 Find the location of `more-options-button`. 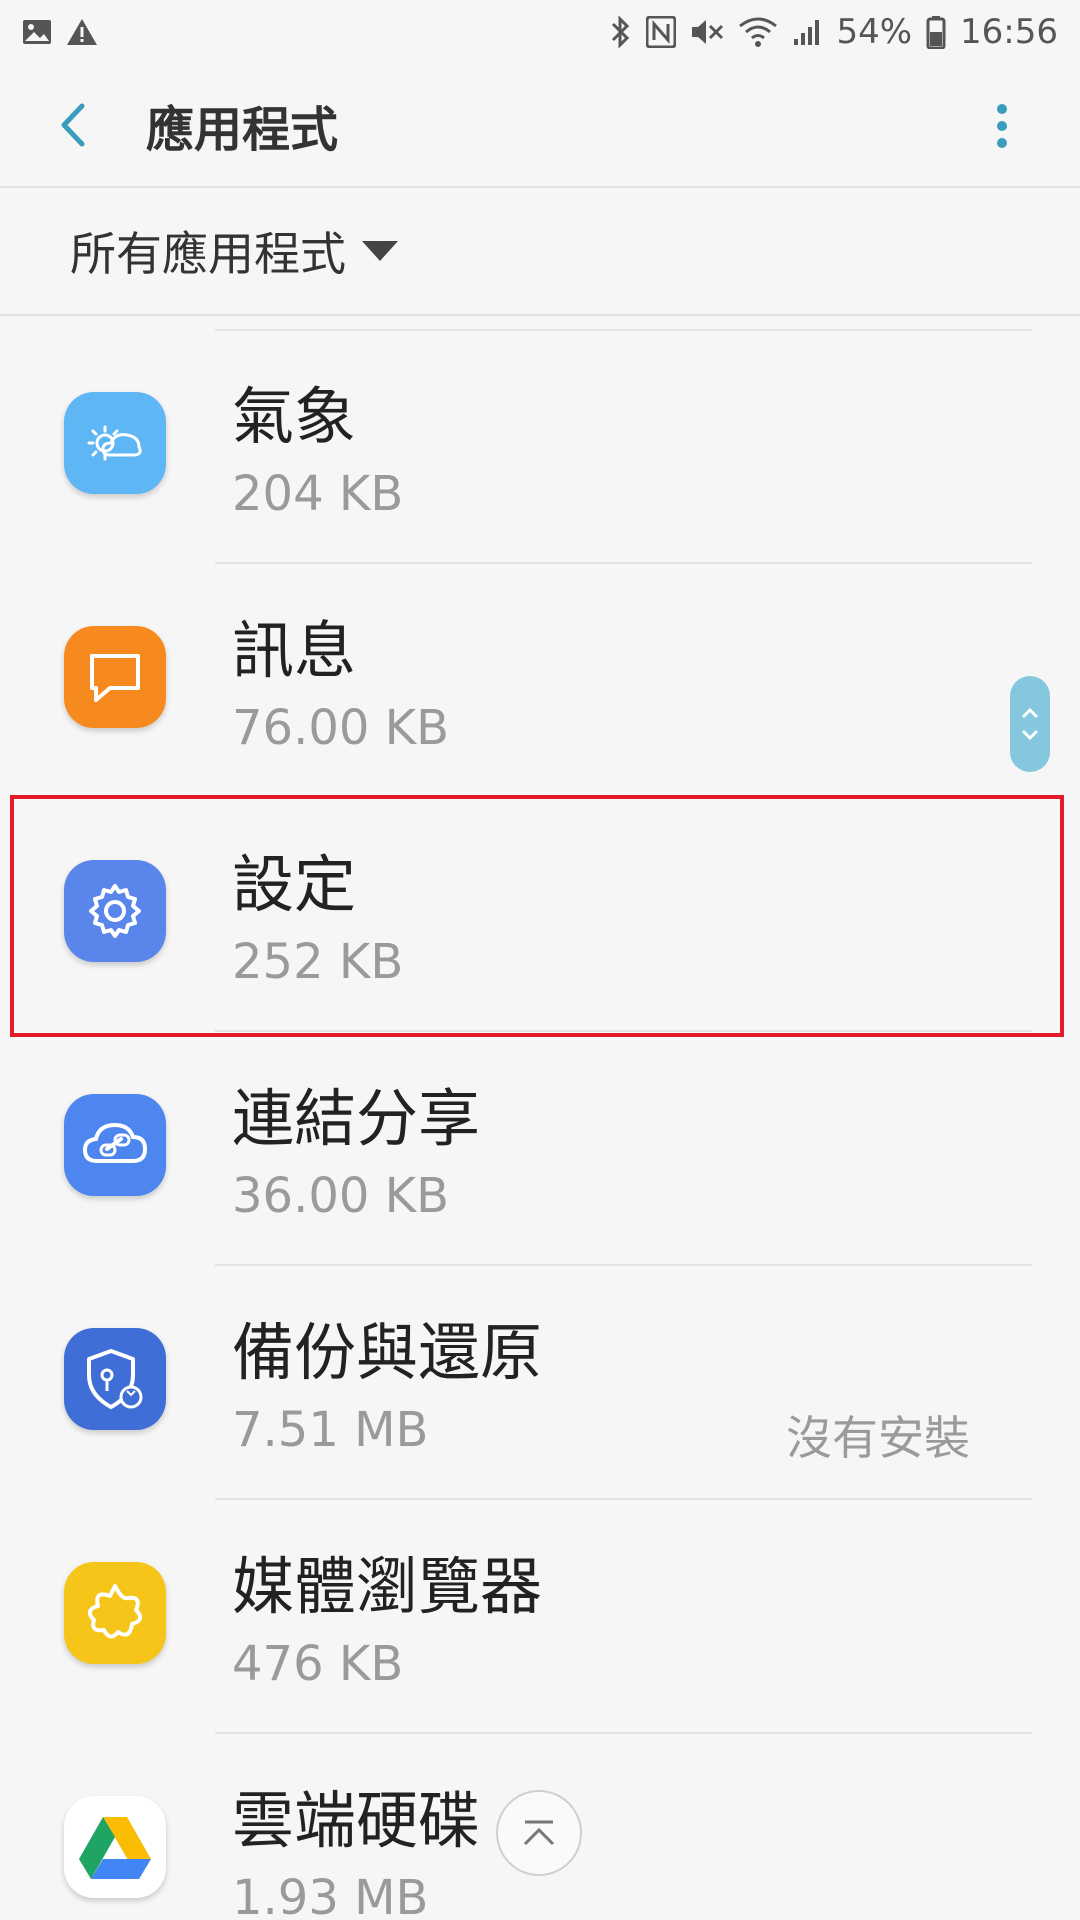

more-options-button is located at coordinates (1002, 126).